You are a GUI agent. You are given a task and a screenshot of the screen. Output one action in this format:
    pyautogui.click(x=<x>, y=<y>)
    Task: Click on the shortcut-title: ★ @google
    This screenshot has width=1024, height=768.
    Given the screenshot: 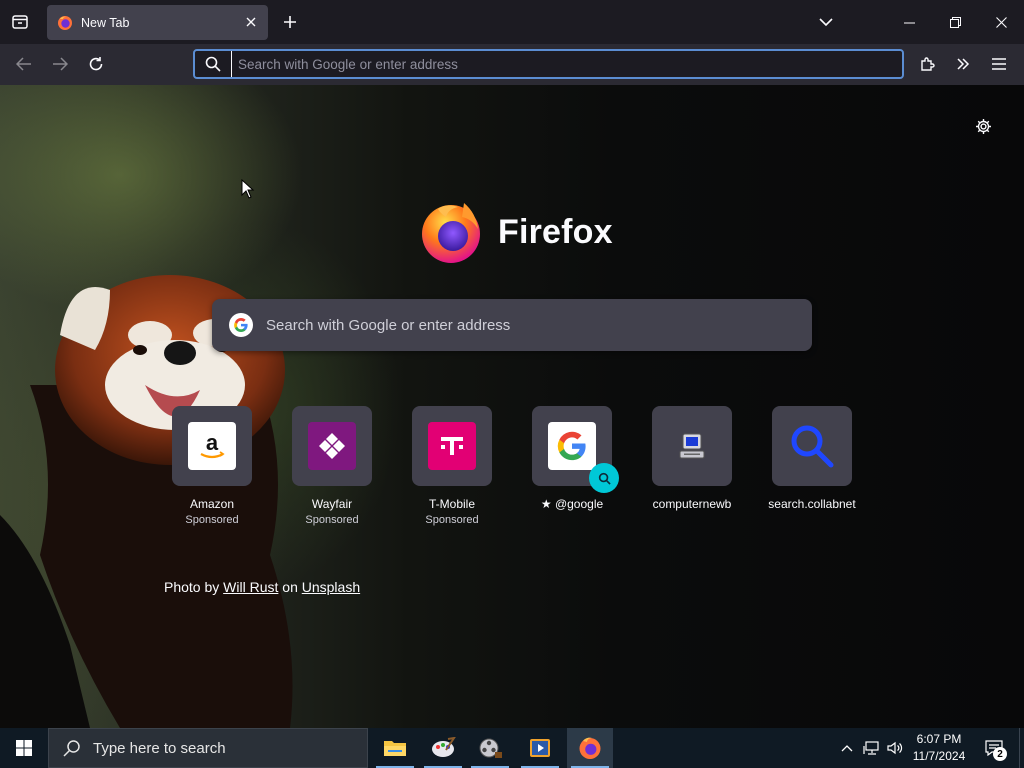 What is the action you would take?
    pyautogui.click(x=572, y=504)
    